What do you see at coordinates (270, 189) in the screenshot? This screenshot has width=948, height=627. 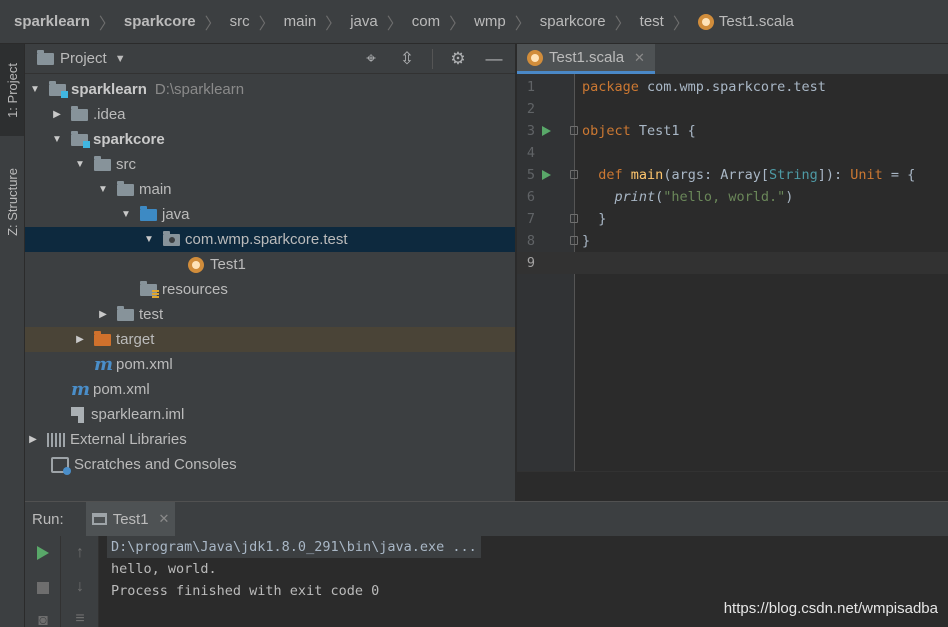 I see `tree-item-main: ▼ main` at bounding box center [270, 189].